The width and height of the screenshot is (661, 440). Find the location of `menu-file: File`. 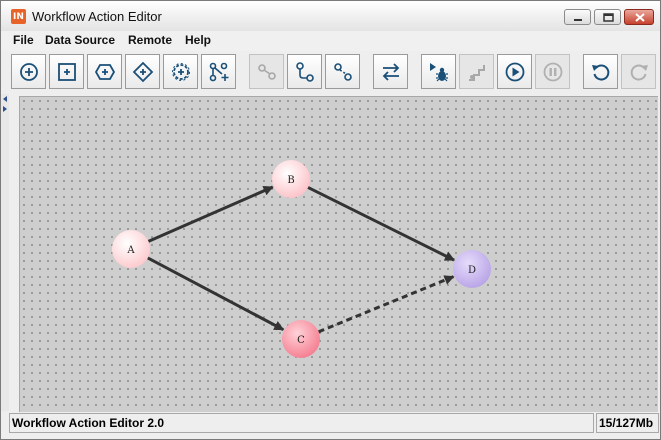

menu-file: File is located at coordinates (23, 40).